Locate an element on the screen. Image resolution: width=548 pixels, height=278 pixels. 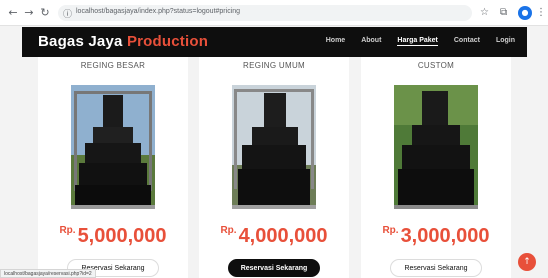
brand-logo: Bagas Jaya Production is located at coordinates (123, 41).